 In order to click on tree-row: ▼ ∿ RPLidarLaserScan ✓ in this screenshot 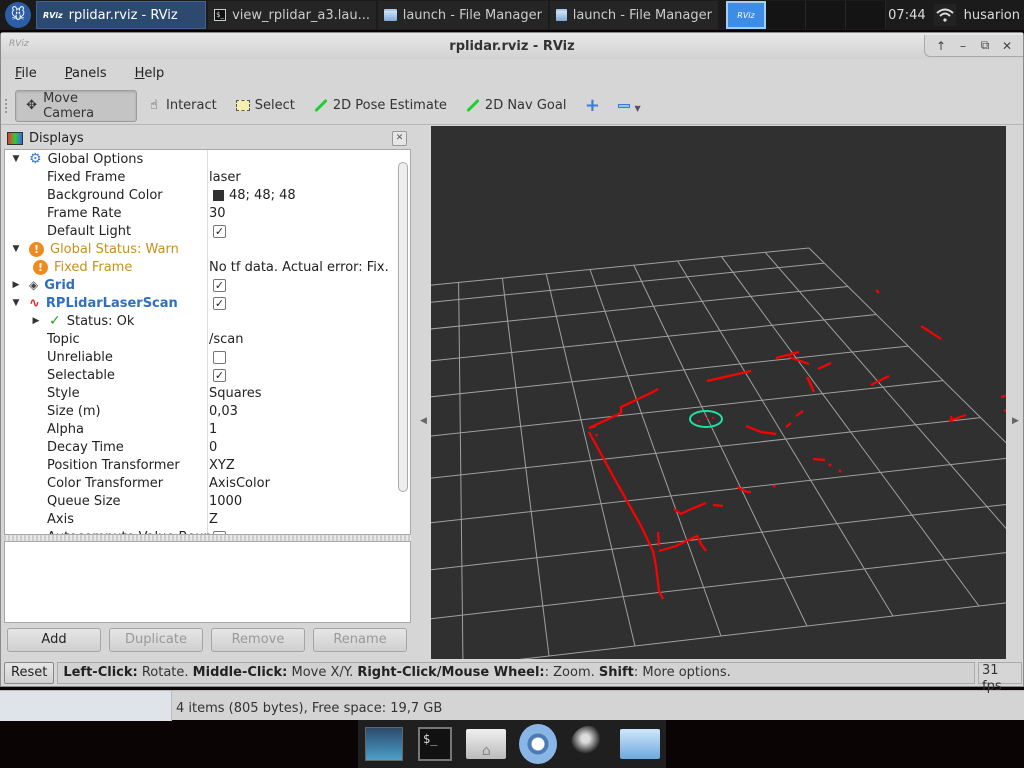, I will do `click(207, 303)`.